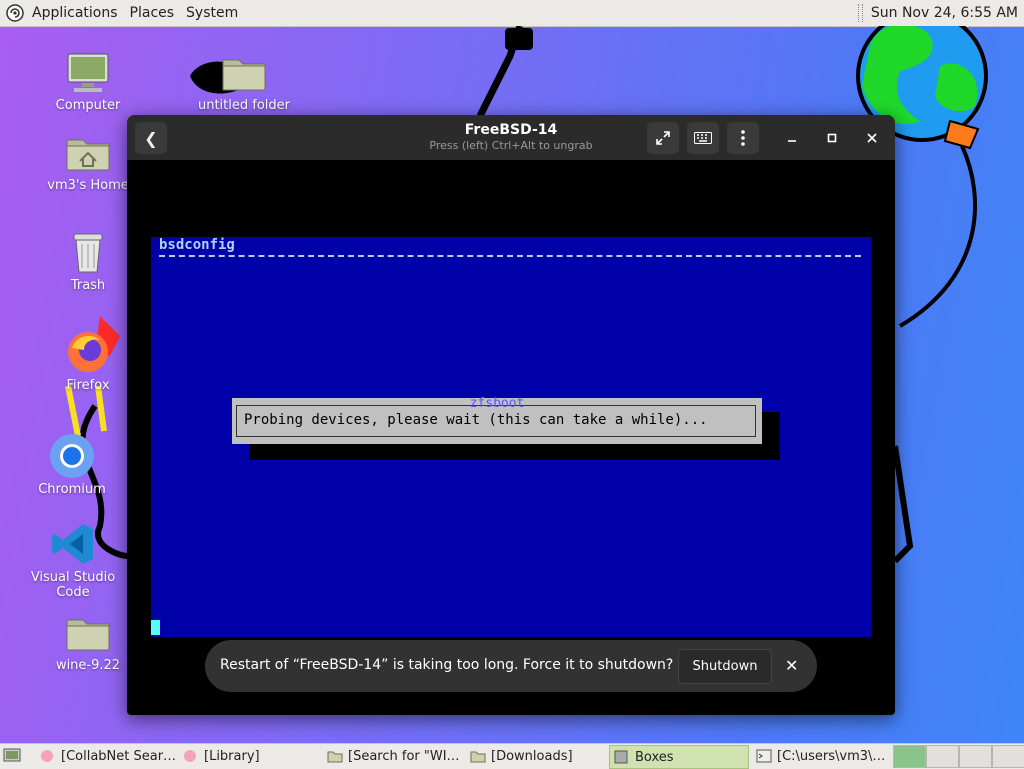 This screenshot has height=769, width=1024. Describe the element at coordinates (197, 245) in the screenshot. I see `bsdconfig-header: bsdconfig` at that location.